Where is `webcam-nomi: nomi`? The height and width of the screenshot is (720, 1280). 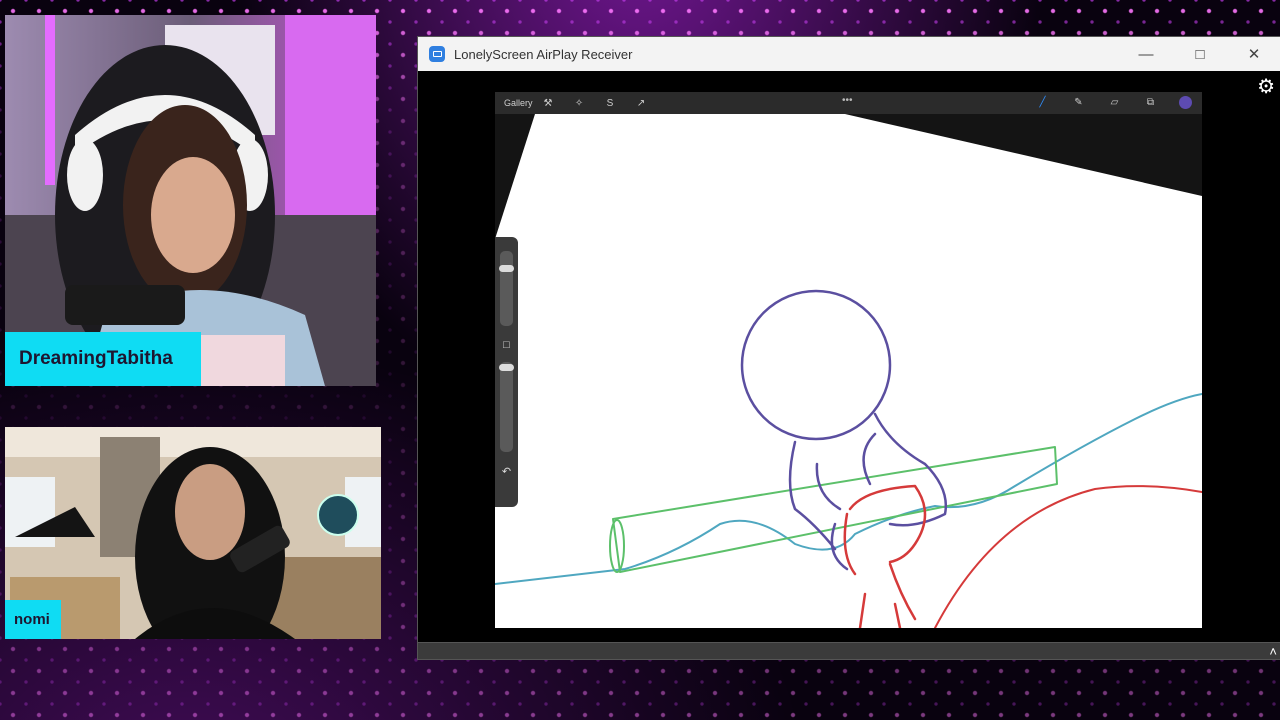
webcam-nomi: nomi is located at coordinates (193, 533).